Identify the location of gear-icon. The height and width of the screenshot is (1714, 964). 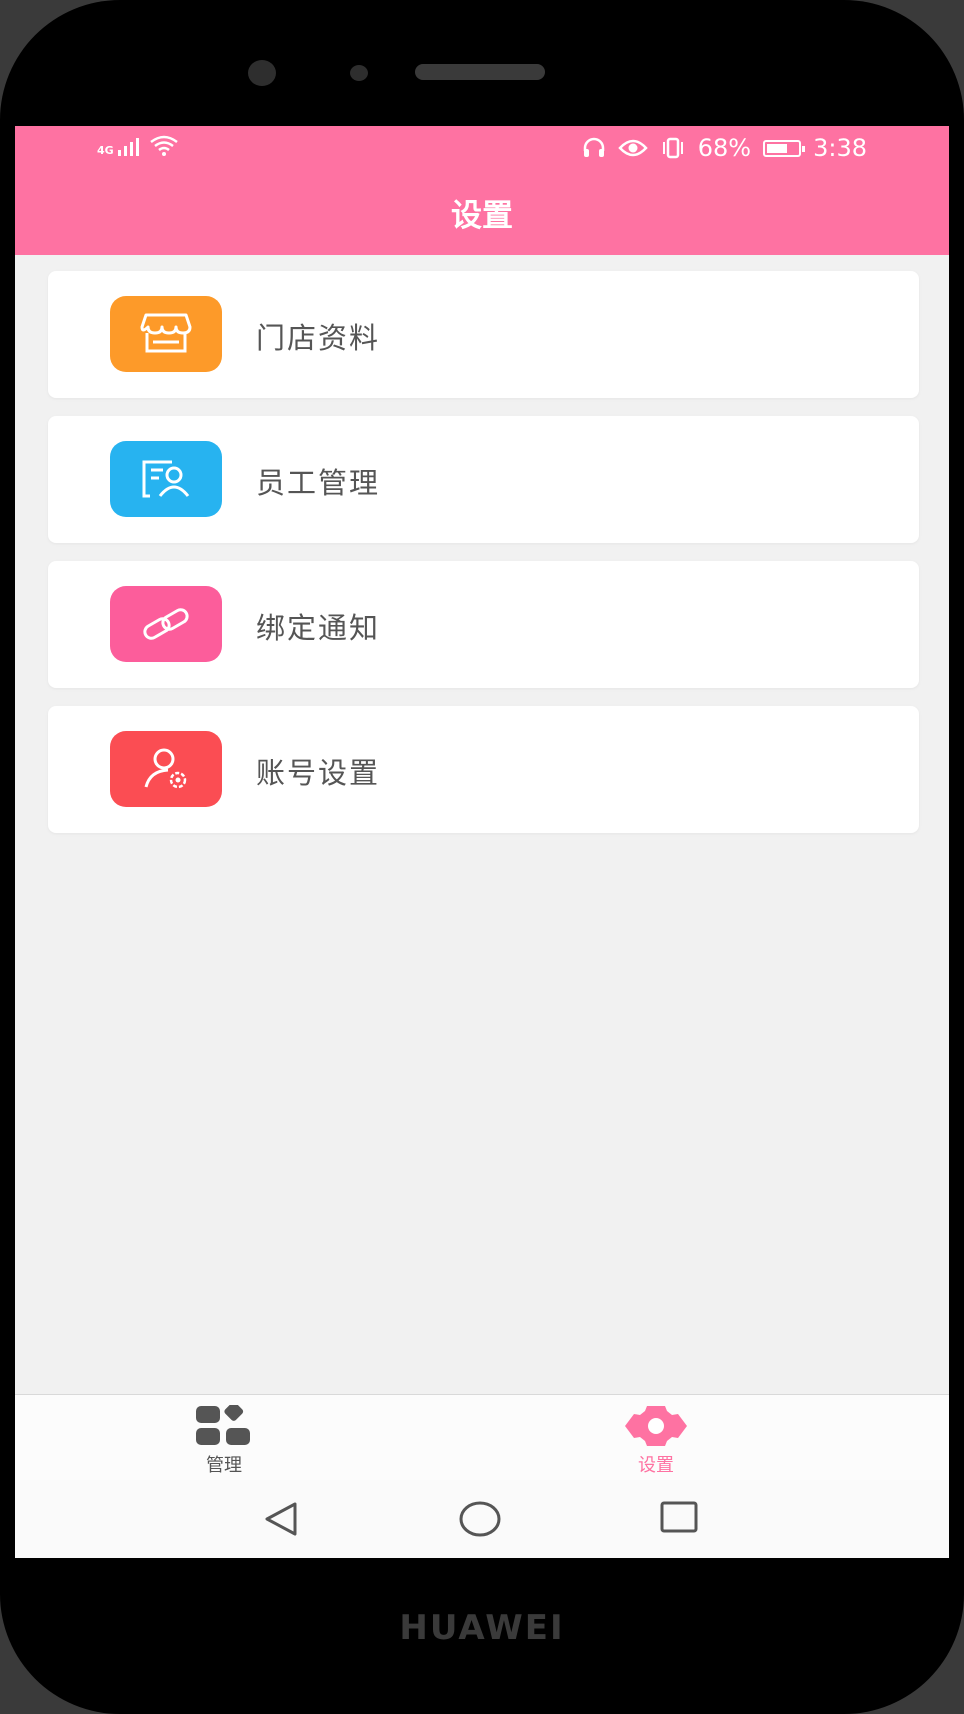
(656, 1426).